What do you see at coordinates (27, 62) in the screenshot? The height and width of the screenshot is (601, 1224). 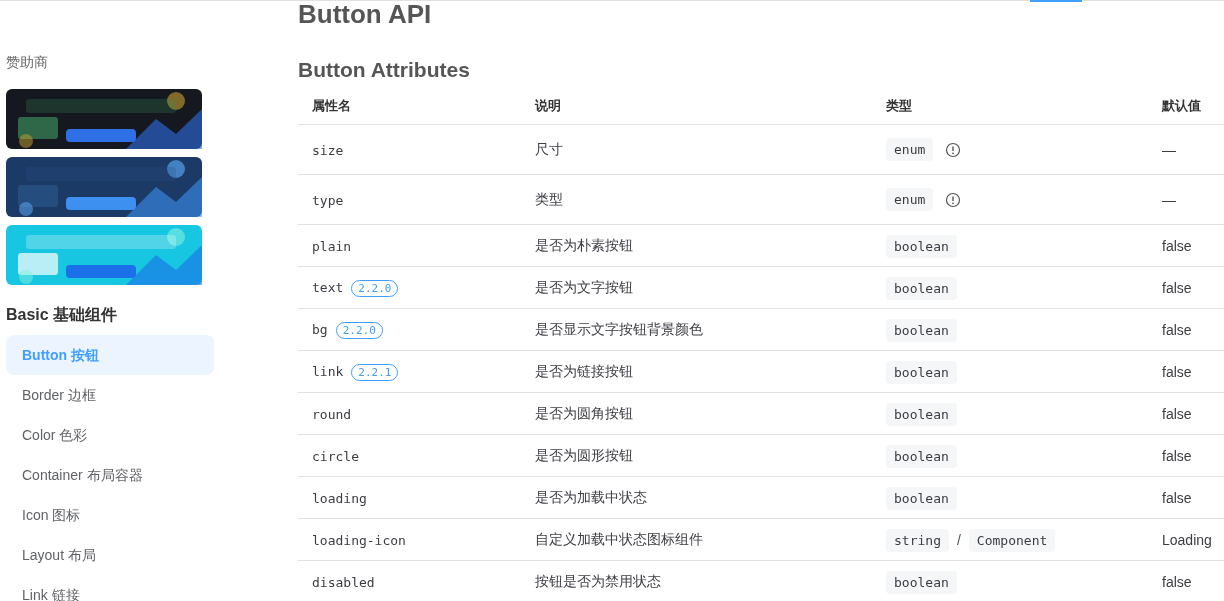 I see `sponsor-label: 赞助商` at bounding box center [27, 62].